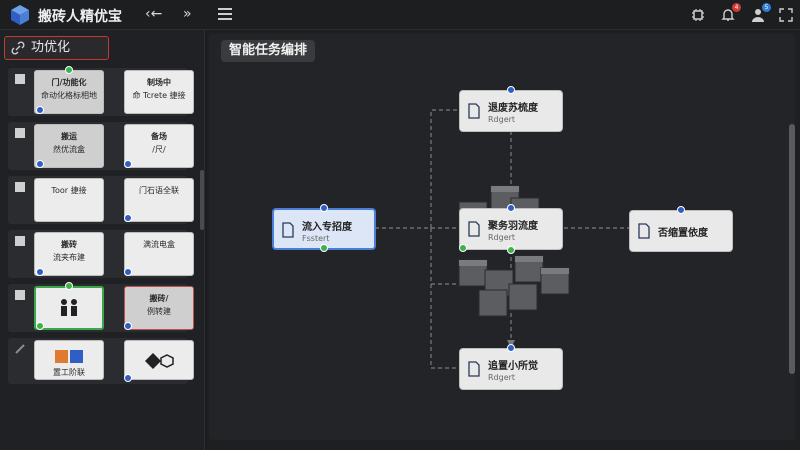  Describe the element at coordinates (159, 95) in the screenshot. I see `card-subtitle: 命 Tcrete 捷接` at that location.